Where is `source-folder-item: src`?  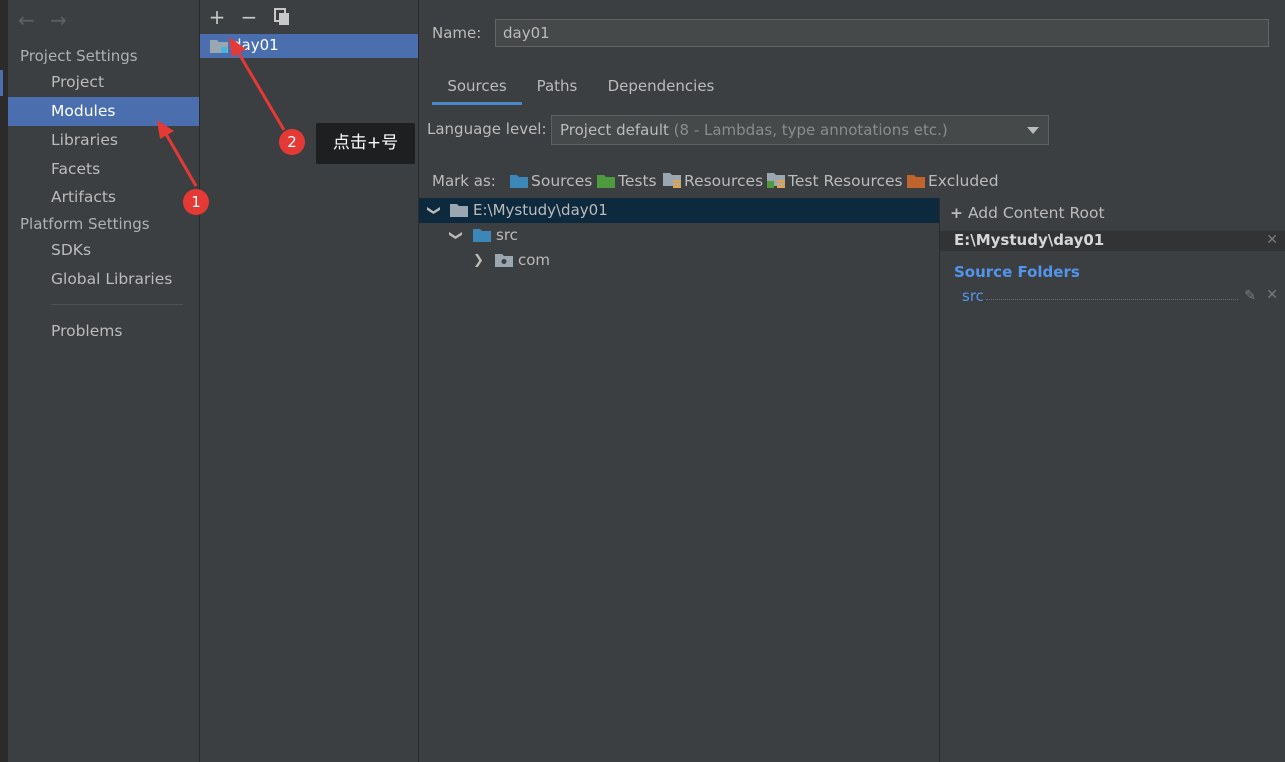
source-folder-item: src is located at coordinates (973, 296).